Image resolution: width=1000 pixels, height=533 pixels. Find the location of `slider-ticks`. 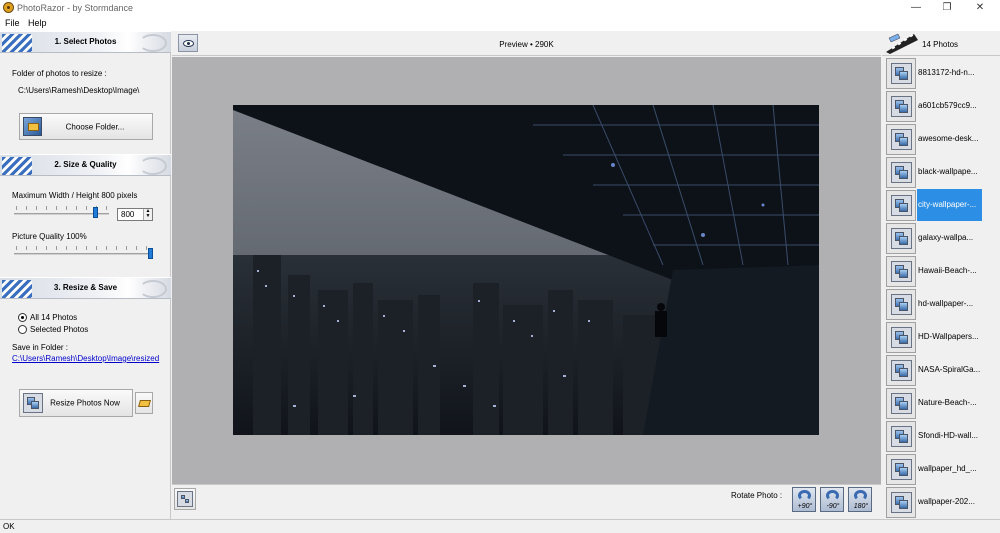

slider-ticks is located at coordinates (84, 248).